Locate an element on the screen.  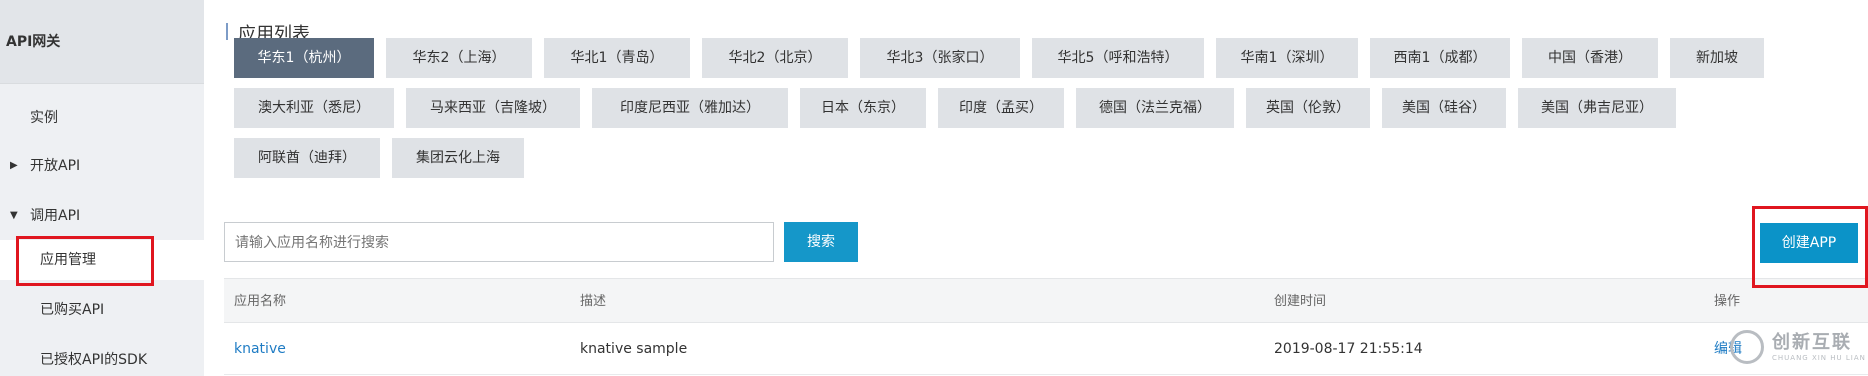
region-tab: 华北5（呼和浩特） is located at coordinates (1118, 58).